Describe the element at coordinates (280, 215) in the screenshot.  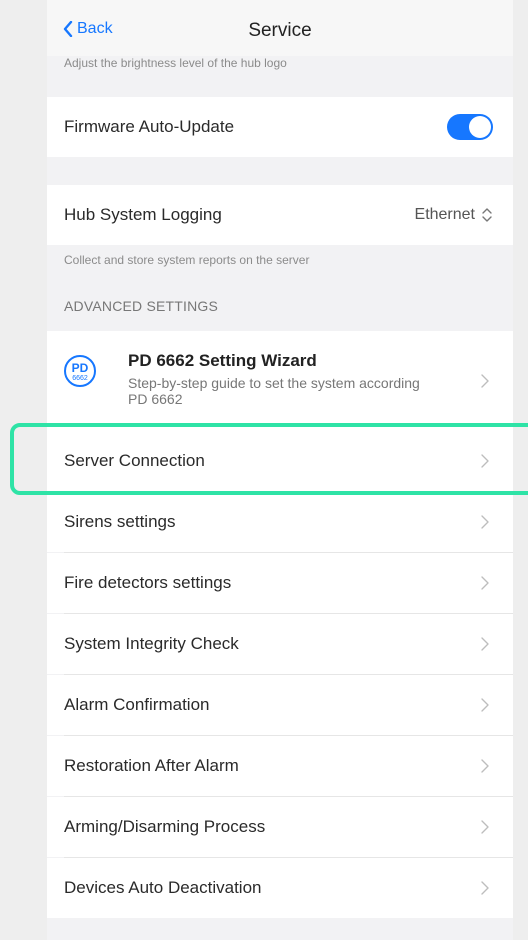
I see `hub-logging-row: Hub System Logging Ethernet` at that location.